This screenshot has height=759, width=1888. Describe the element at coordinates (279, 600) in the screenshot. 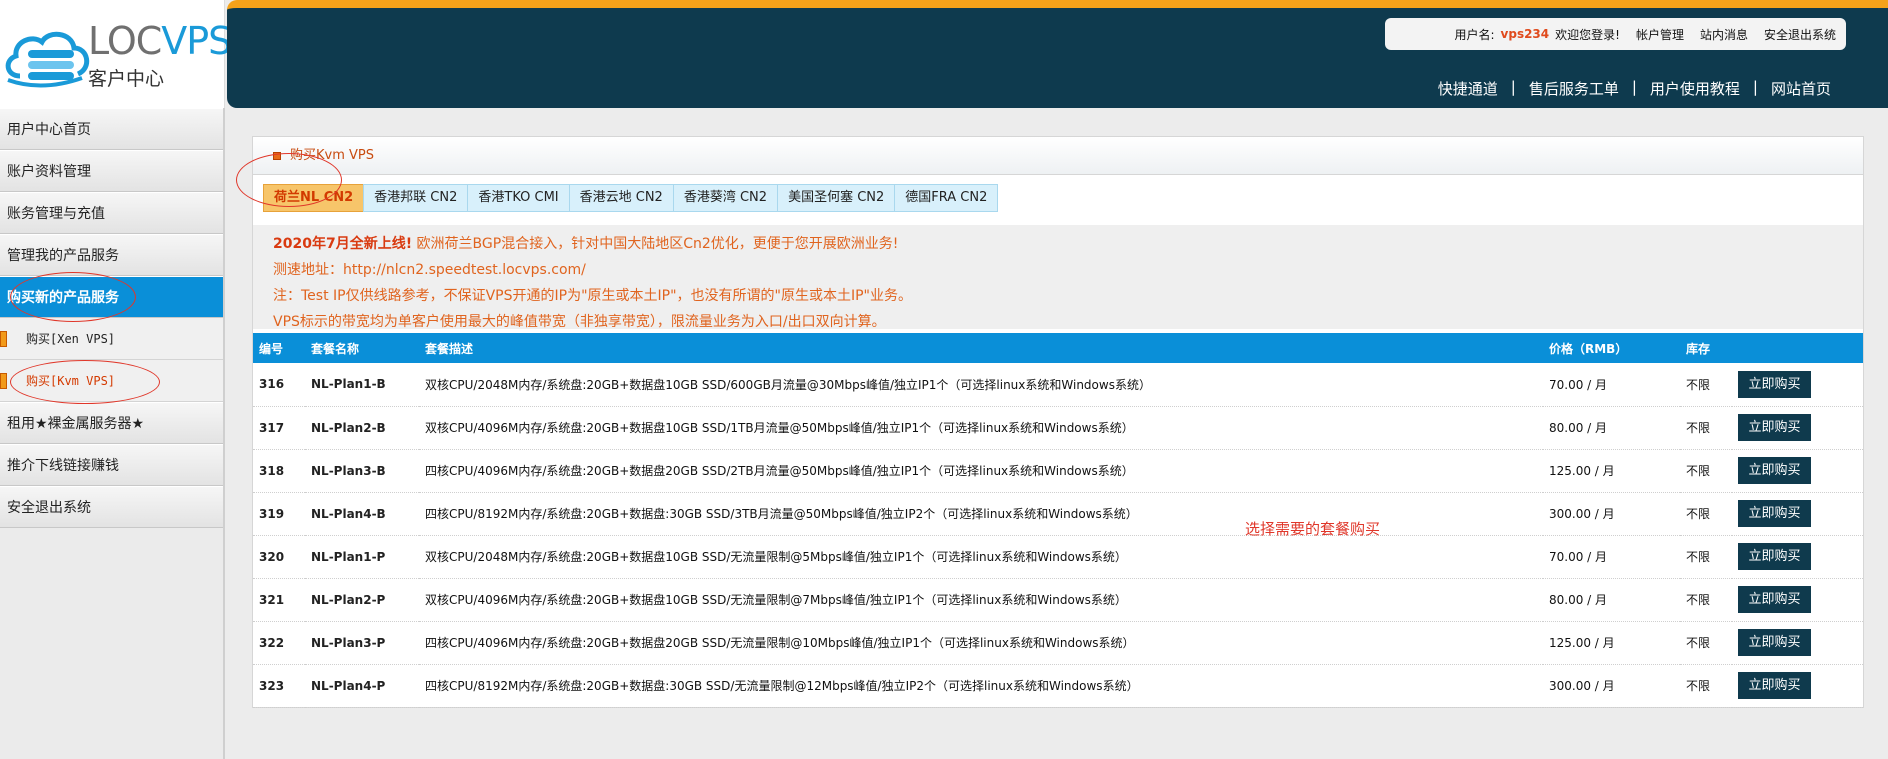

I see `plan-id: 321` at that location.